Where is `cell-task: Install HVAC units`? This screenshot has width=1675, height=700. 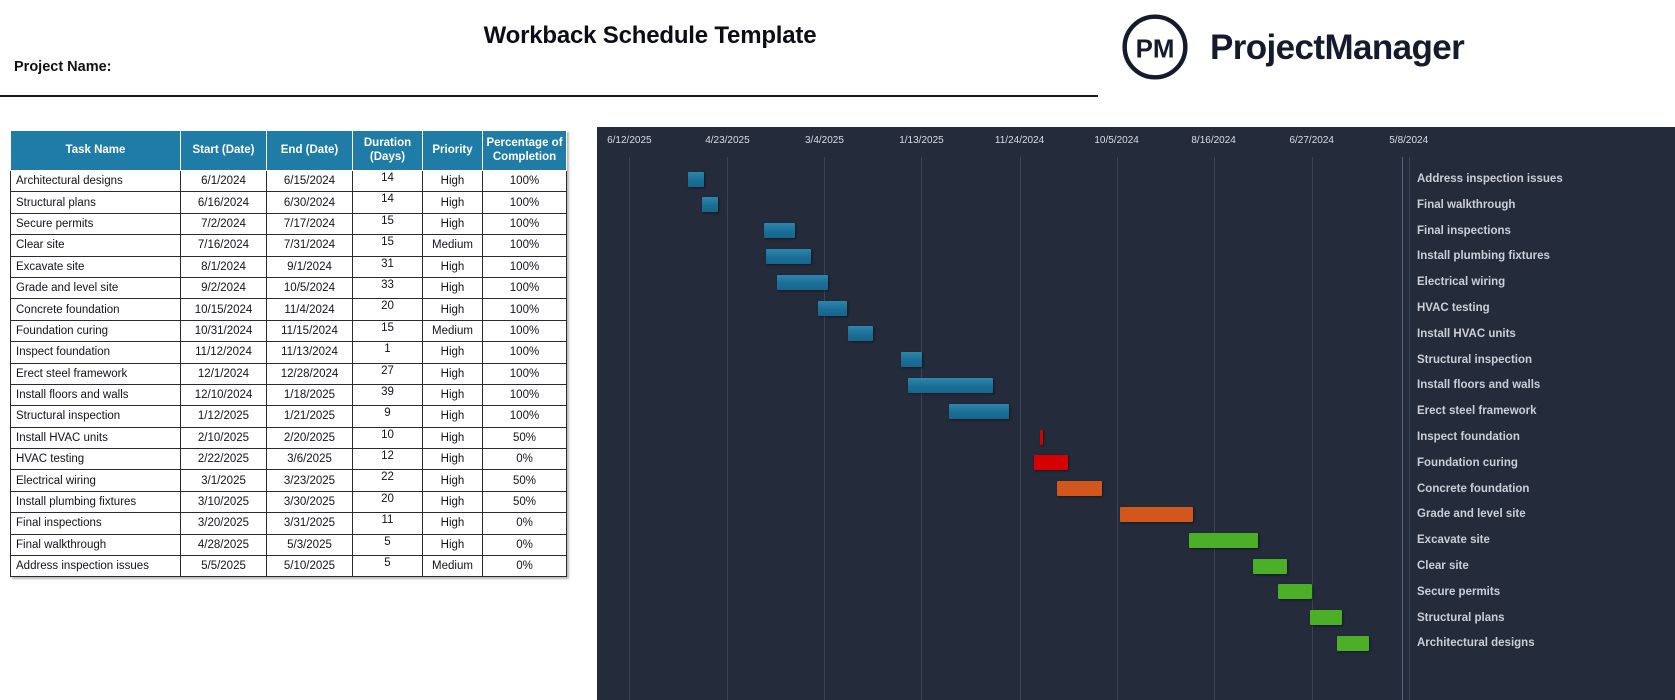 cell-task: Install HVAC units is located at coordinates (95, 438).